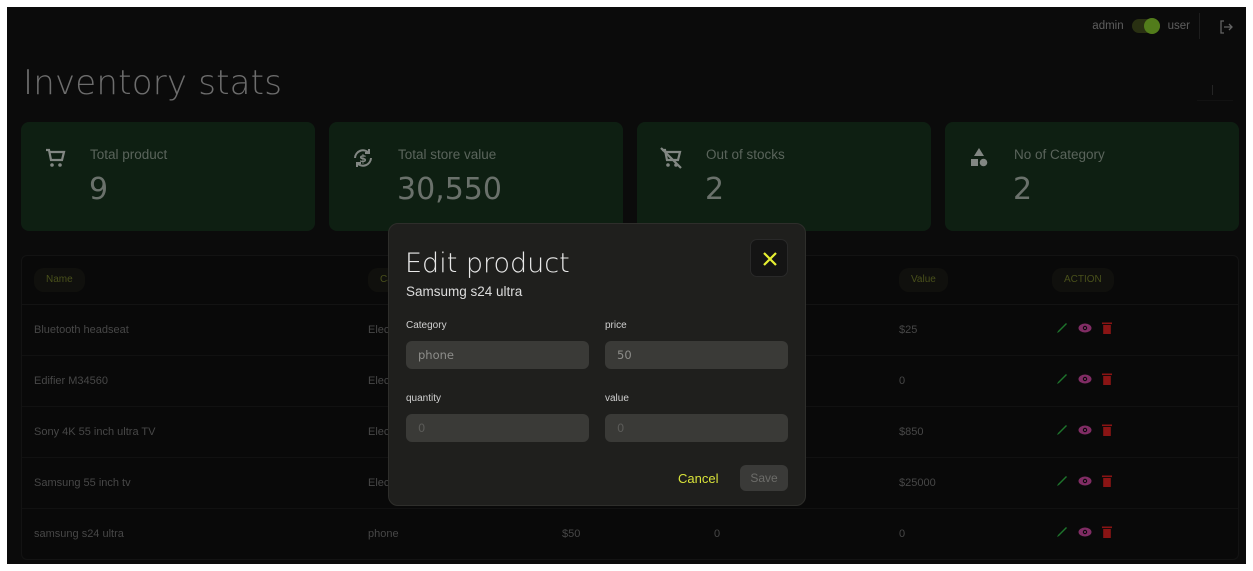 The width and height of the screenshot is (1253, 571). What do you see at coordinates (616, 325) in the screenshot?
I see `price-label: price` at bounding box center [616, 325].